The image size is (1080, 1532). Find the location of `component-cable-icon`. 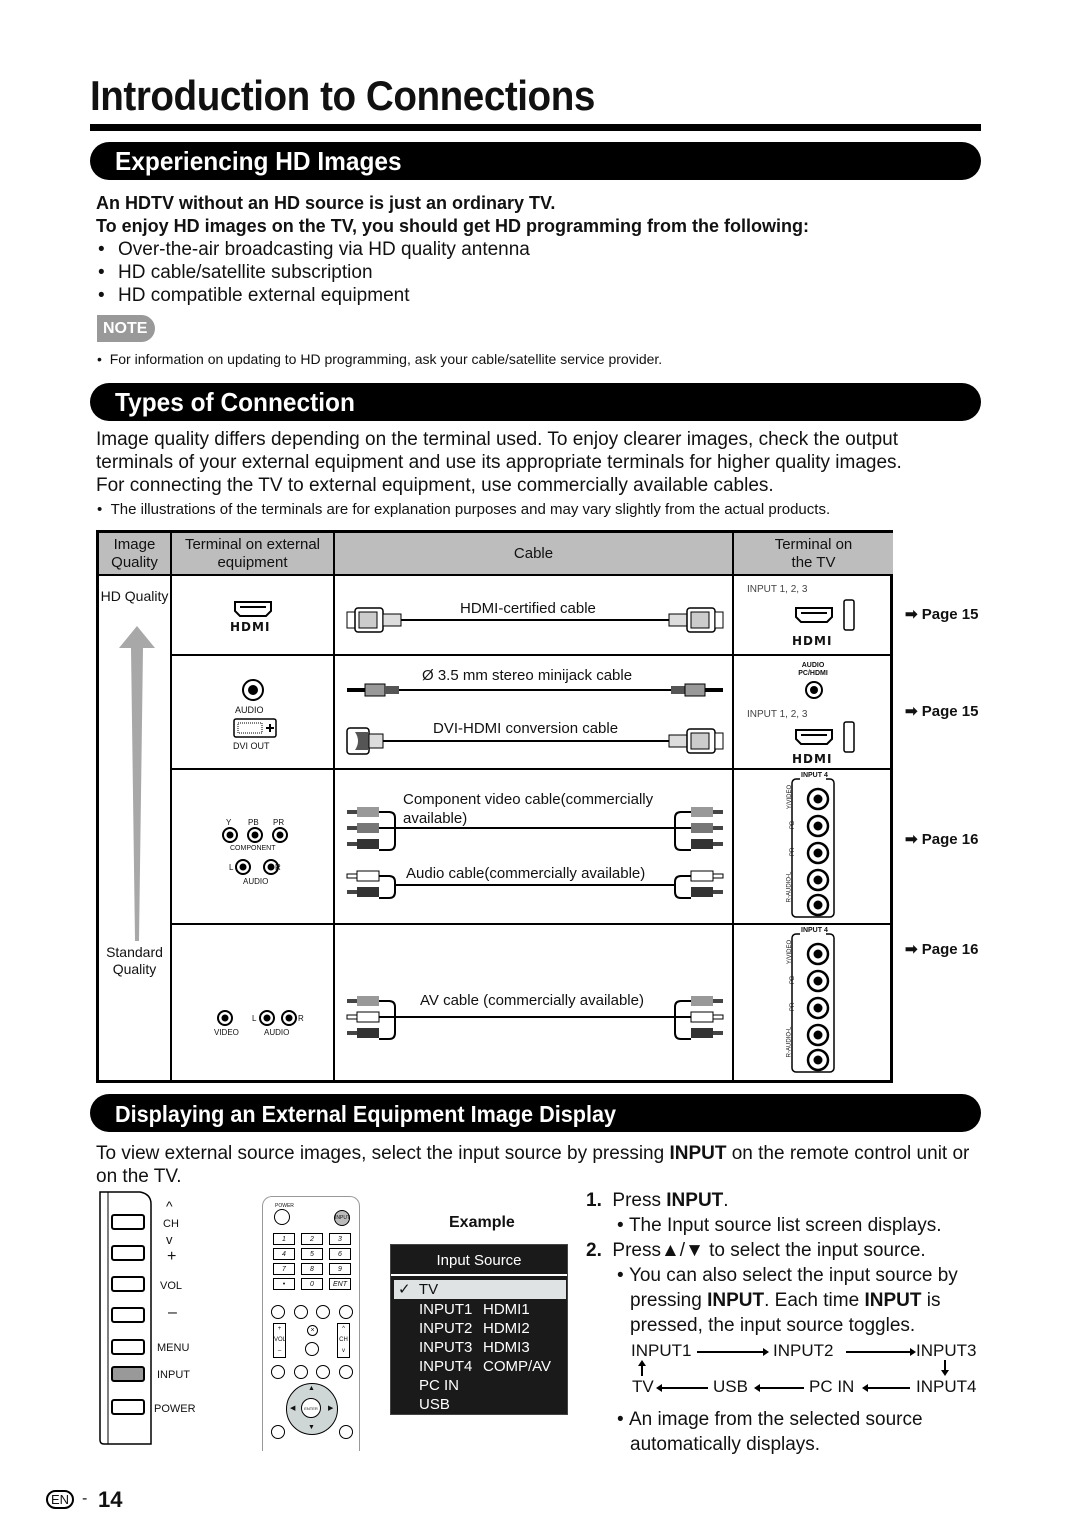

component-cable-icon is located at coordinates (535, 829).